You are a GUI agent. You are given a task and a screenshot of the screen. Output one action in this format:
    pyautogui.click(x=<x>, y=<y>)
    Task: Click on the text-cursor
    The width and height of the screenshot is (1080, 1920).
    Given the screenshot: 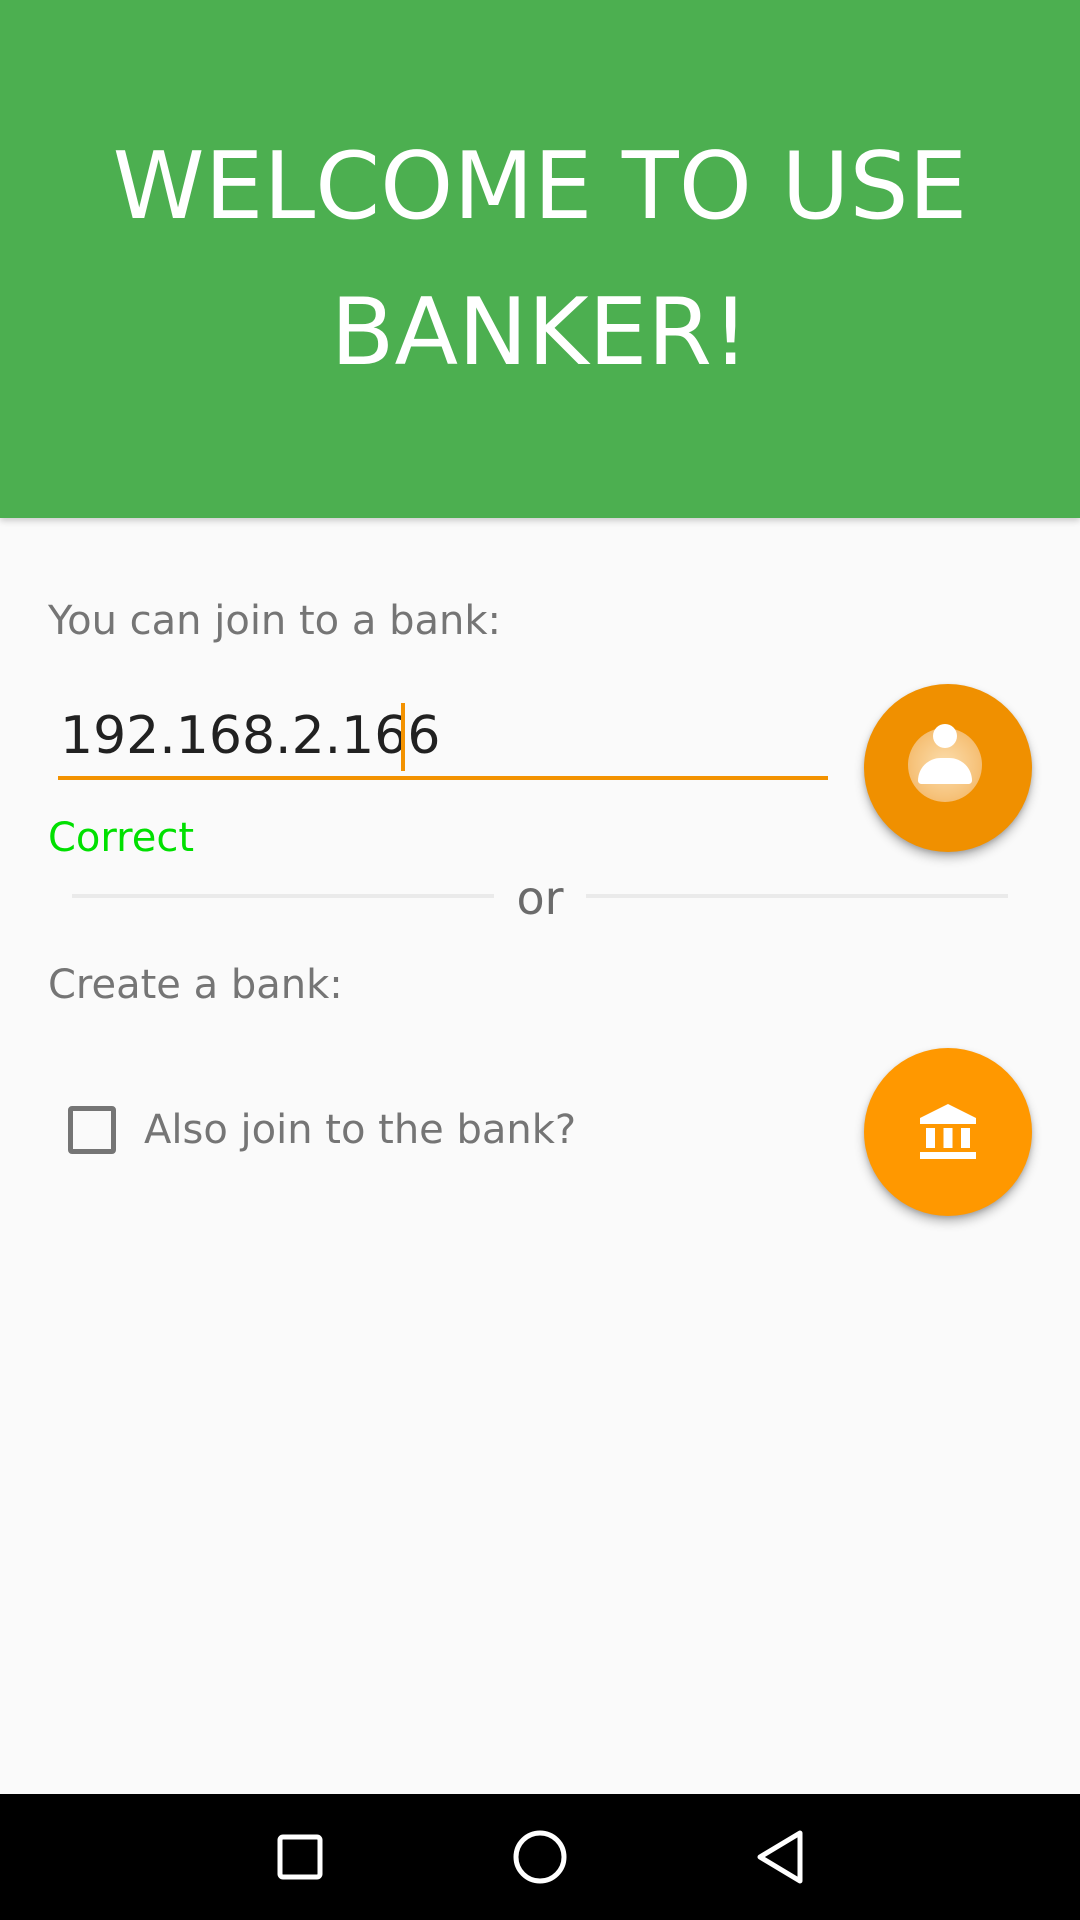 What is the action you would take?
    pyautogui.click(x=403, y=737)
    